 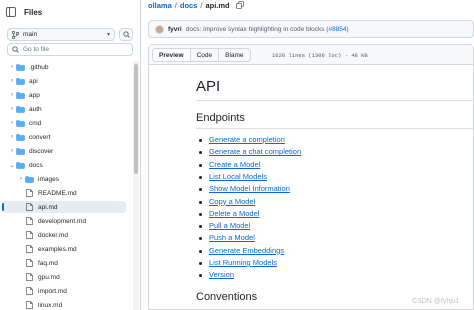 What do you see at coordinates (227, 297) in the screenshot?
I see `section-heading-conventions: Conventions` at bounding box center [227, 297].